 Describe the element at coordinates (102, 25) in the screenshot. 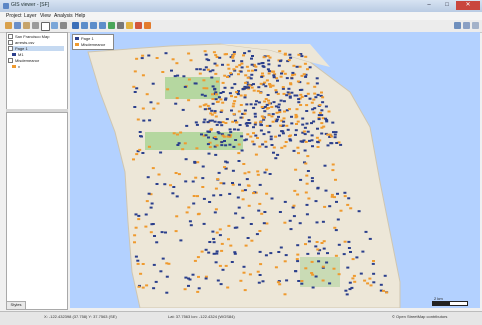

I see `zoom-layer-icon` at that location.